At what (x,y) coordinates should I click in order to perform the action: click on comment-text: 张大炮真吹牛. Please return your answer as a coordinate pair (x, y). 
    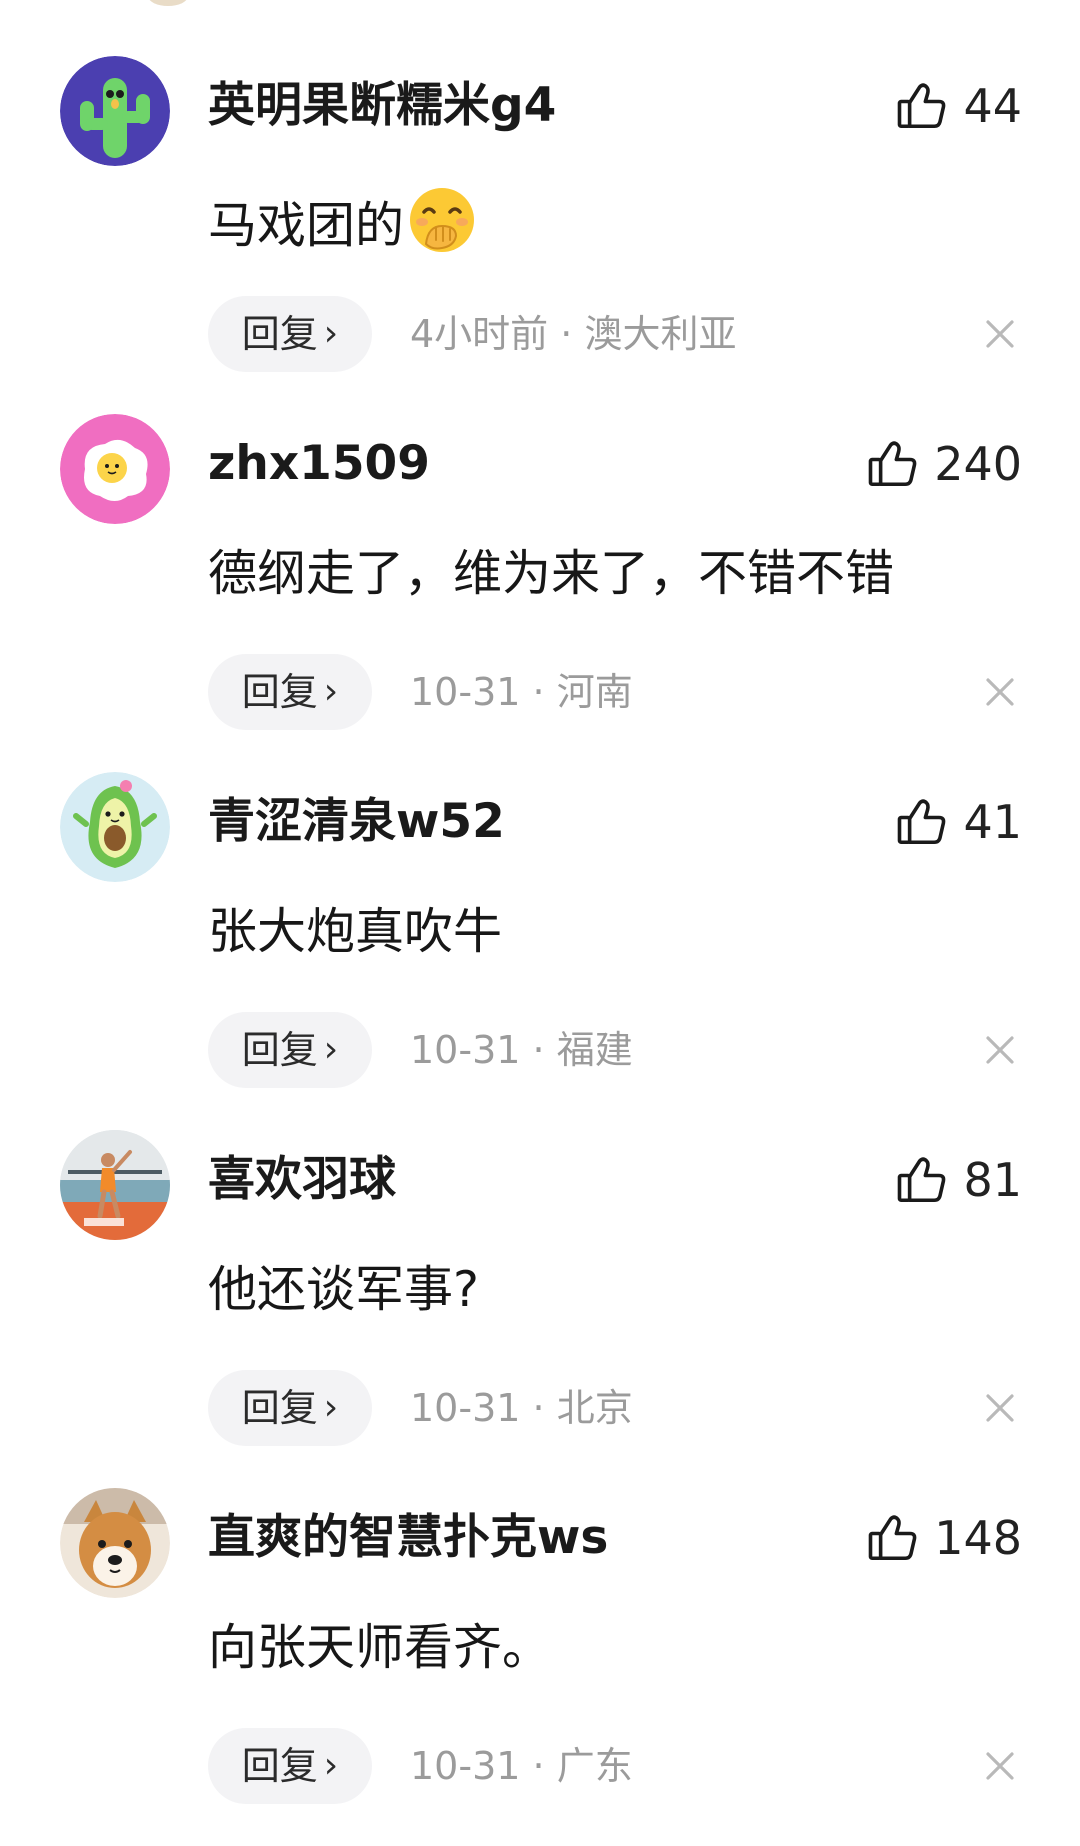
    Looking at the image, I should click on (355, 931).